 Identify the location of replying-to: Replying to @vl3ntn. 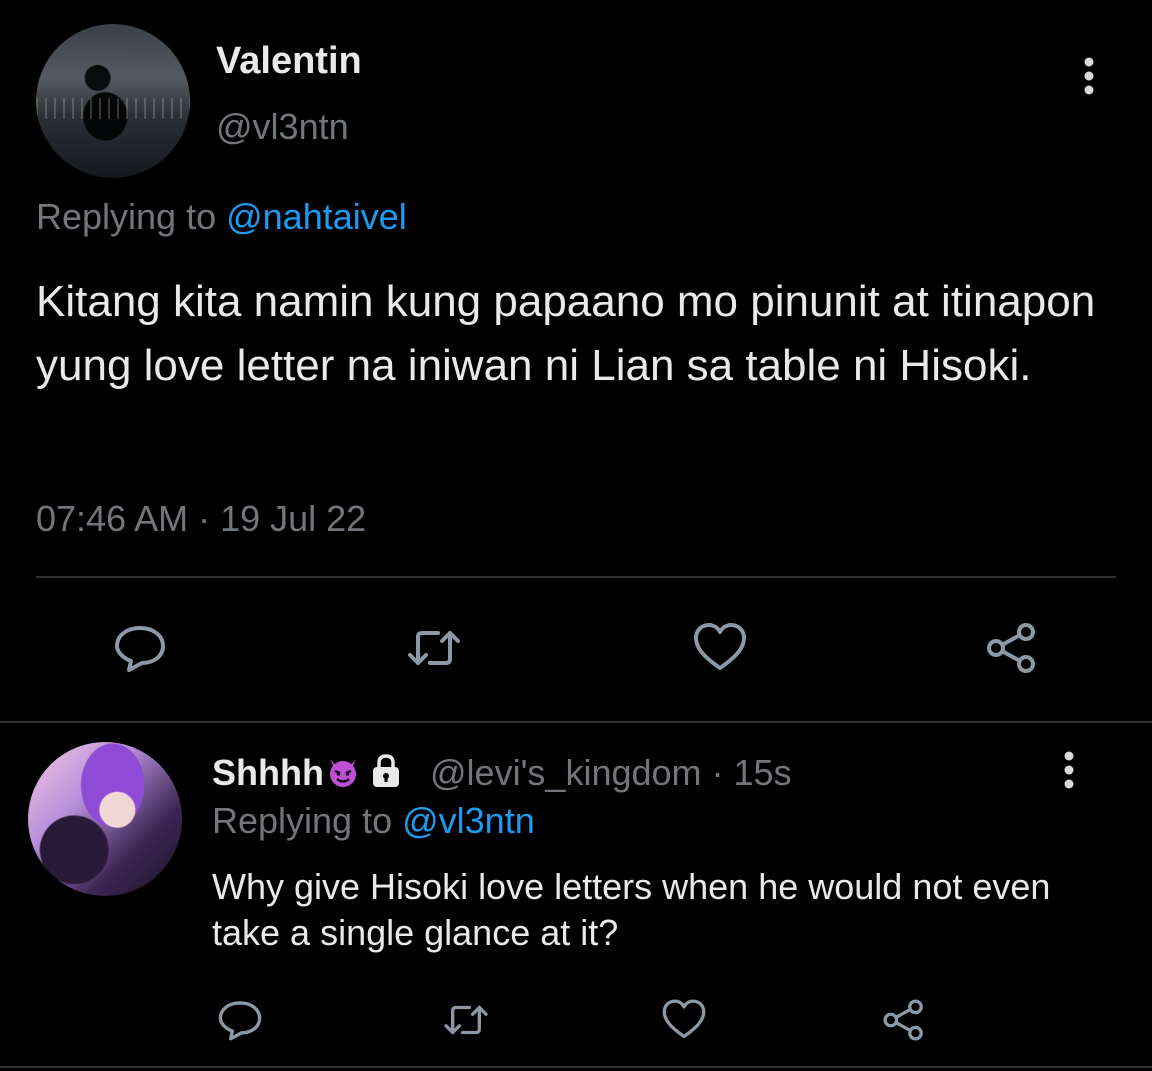
(373, 821).